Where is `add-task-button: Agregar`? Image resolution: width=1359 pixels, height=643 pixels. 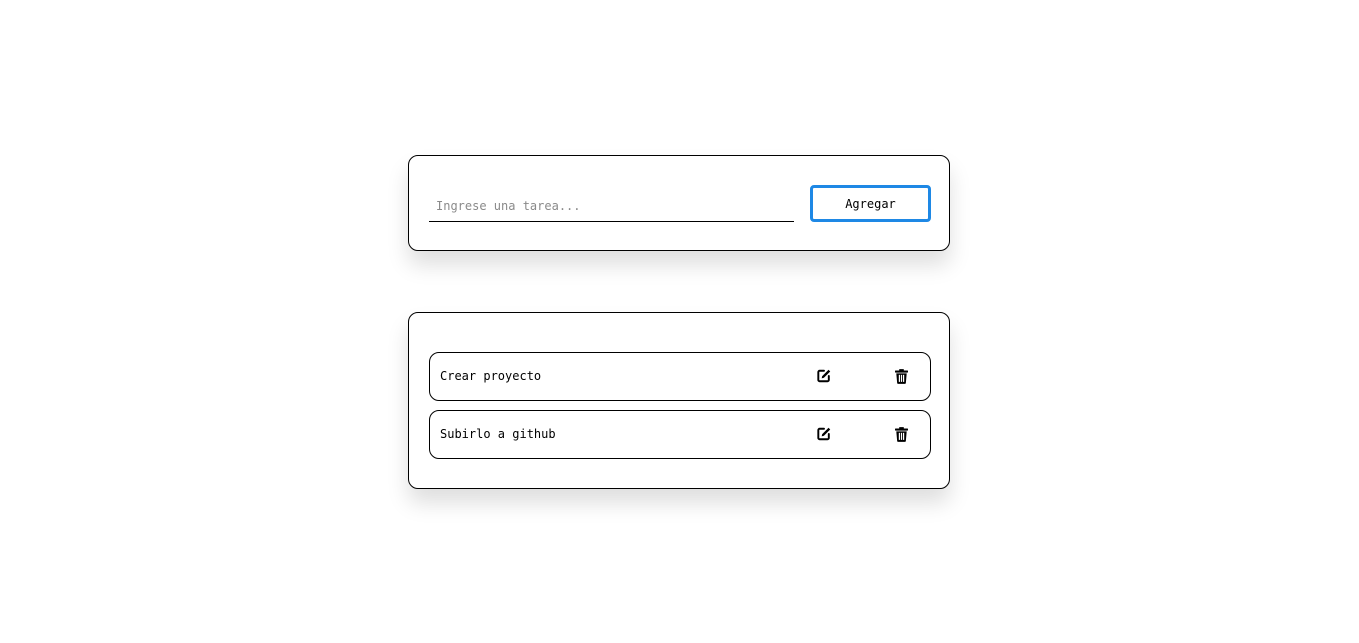 add-task-button: Agregar is located at coordinates (870, 203).